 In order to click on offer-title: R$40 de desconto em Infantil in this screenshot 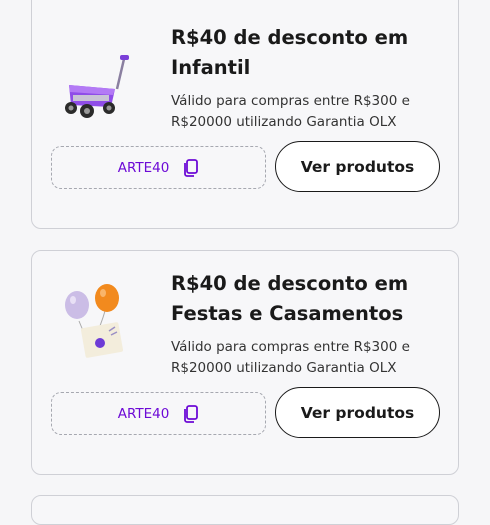, I will do `click(290, 52)`.